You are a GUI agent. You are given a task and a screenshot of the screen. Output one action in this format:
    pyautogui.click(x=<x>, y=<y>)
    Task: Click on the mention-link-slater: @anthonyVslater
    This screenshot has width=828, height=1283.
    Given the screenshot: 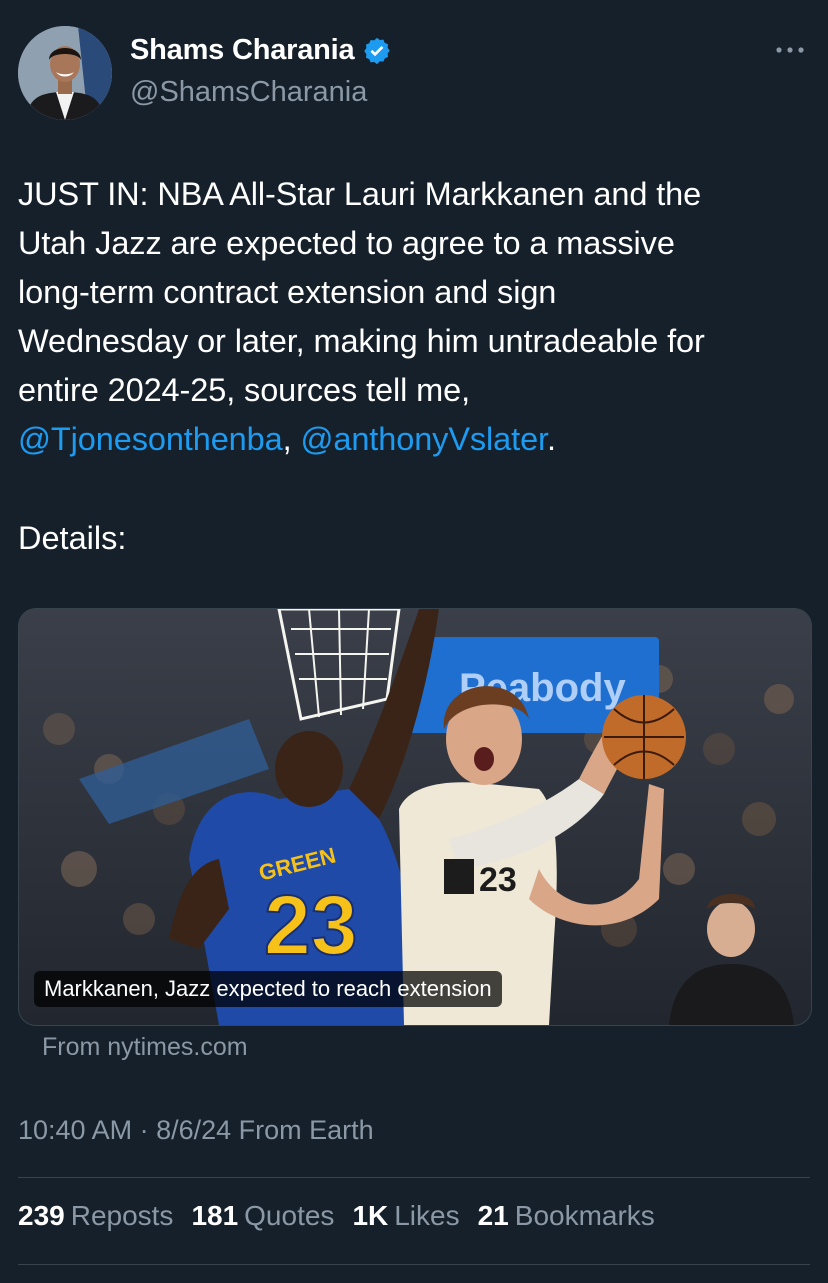 What is the action you would take?
    pyautogui.click(x=423, y=439)
    